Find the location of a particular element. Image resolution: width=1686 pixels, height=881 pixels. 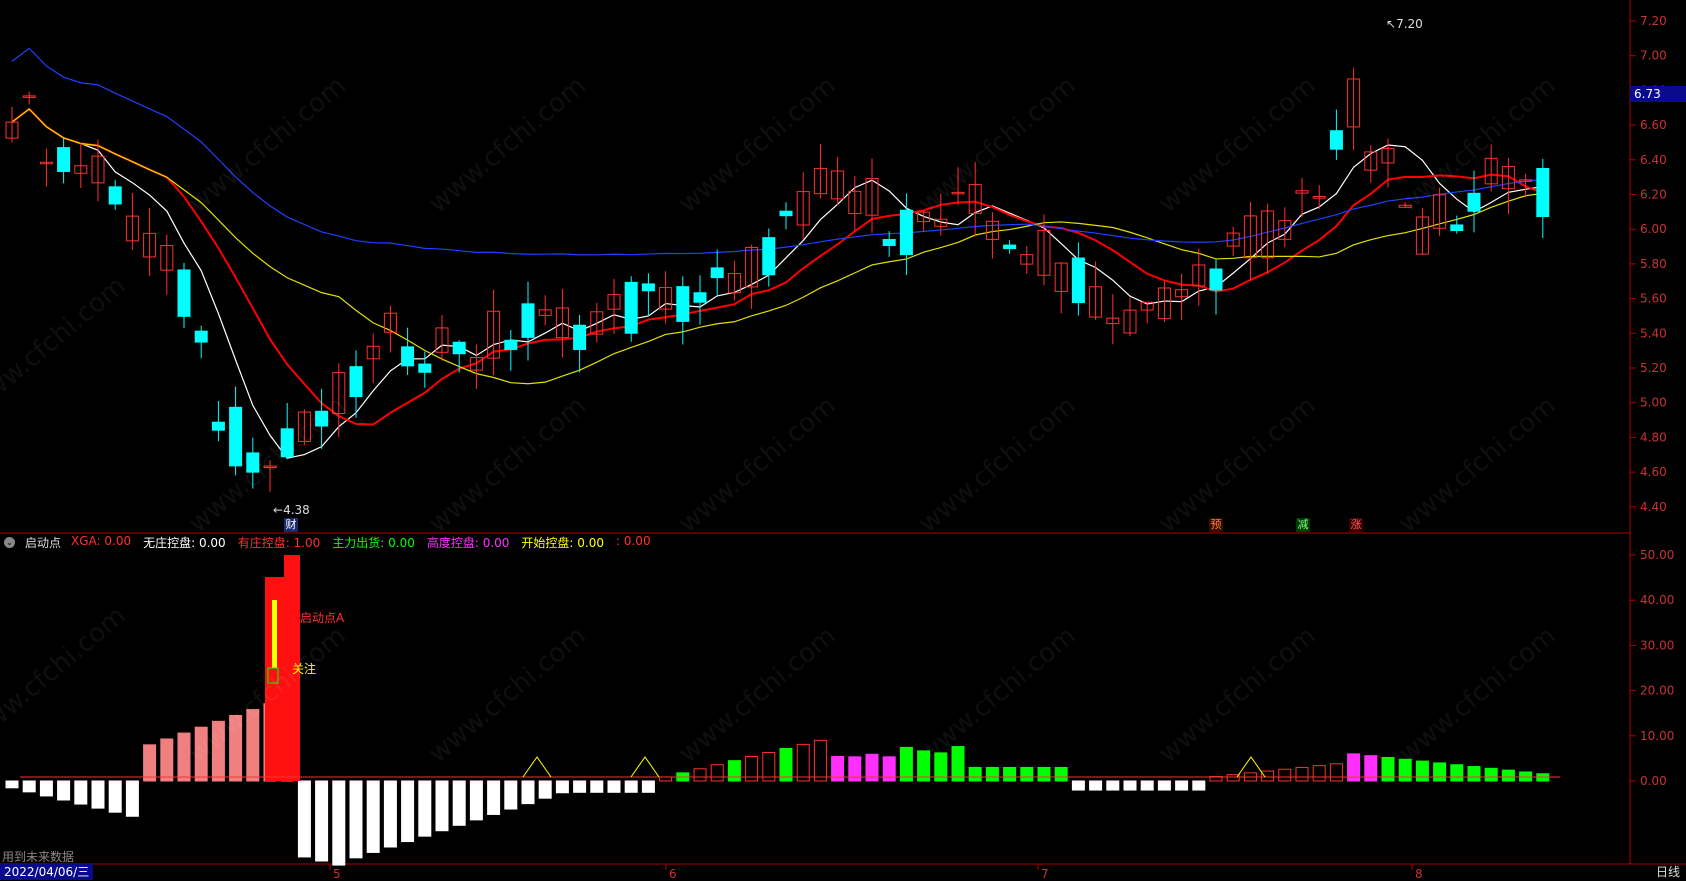

event-marker-yu: 预 is located at coordinates (1216, 525).